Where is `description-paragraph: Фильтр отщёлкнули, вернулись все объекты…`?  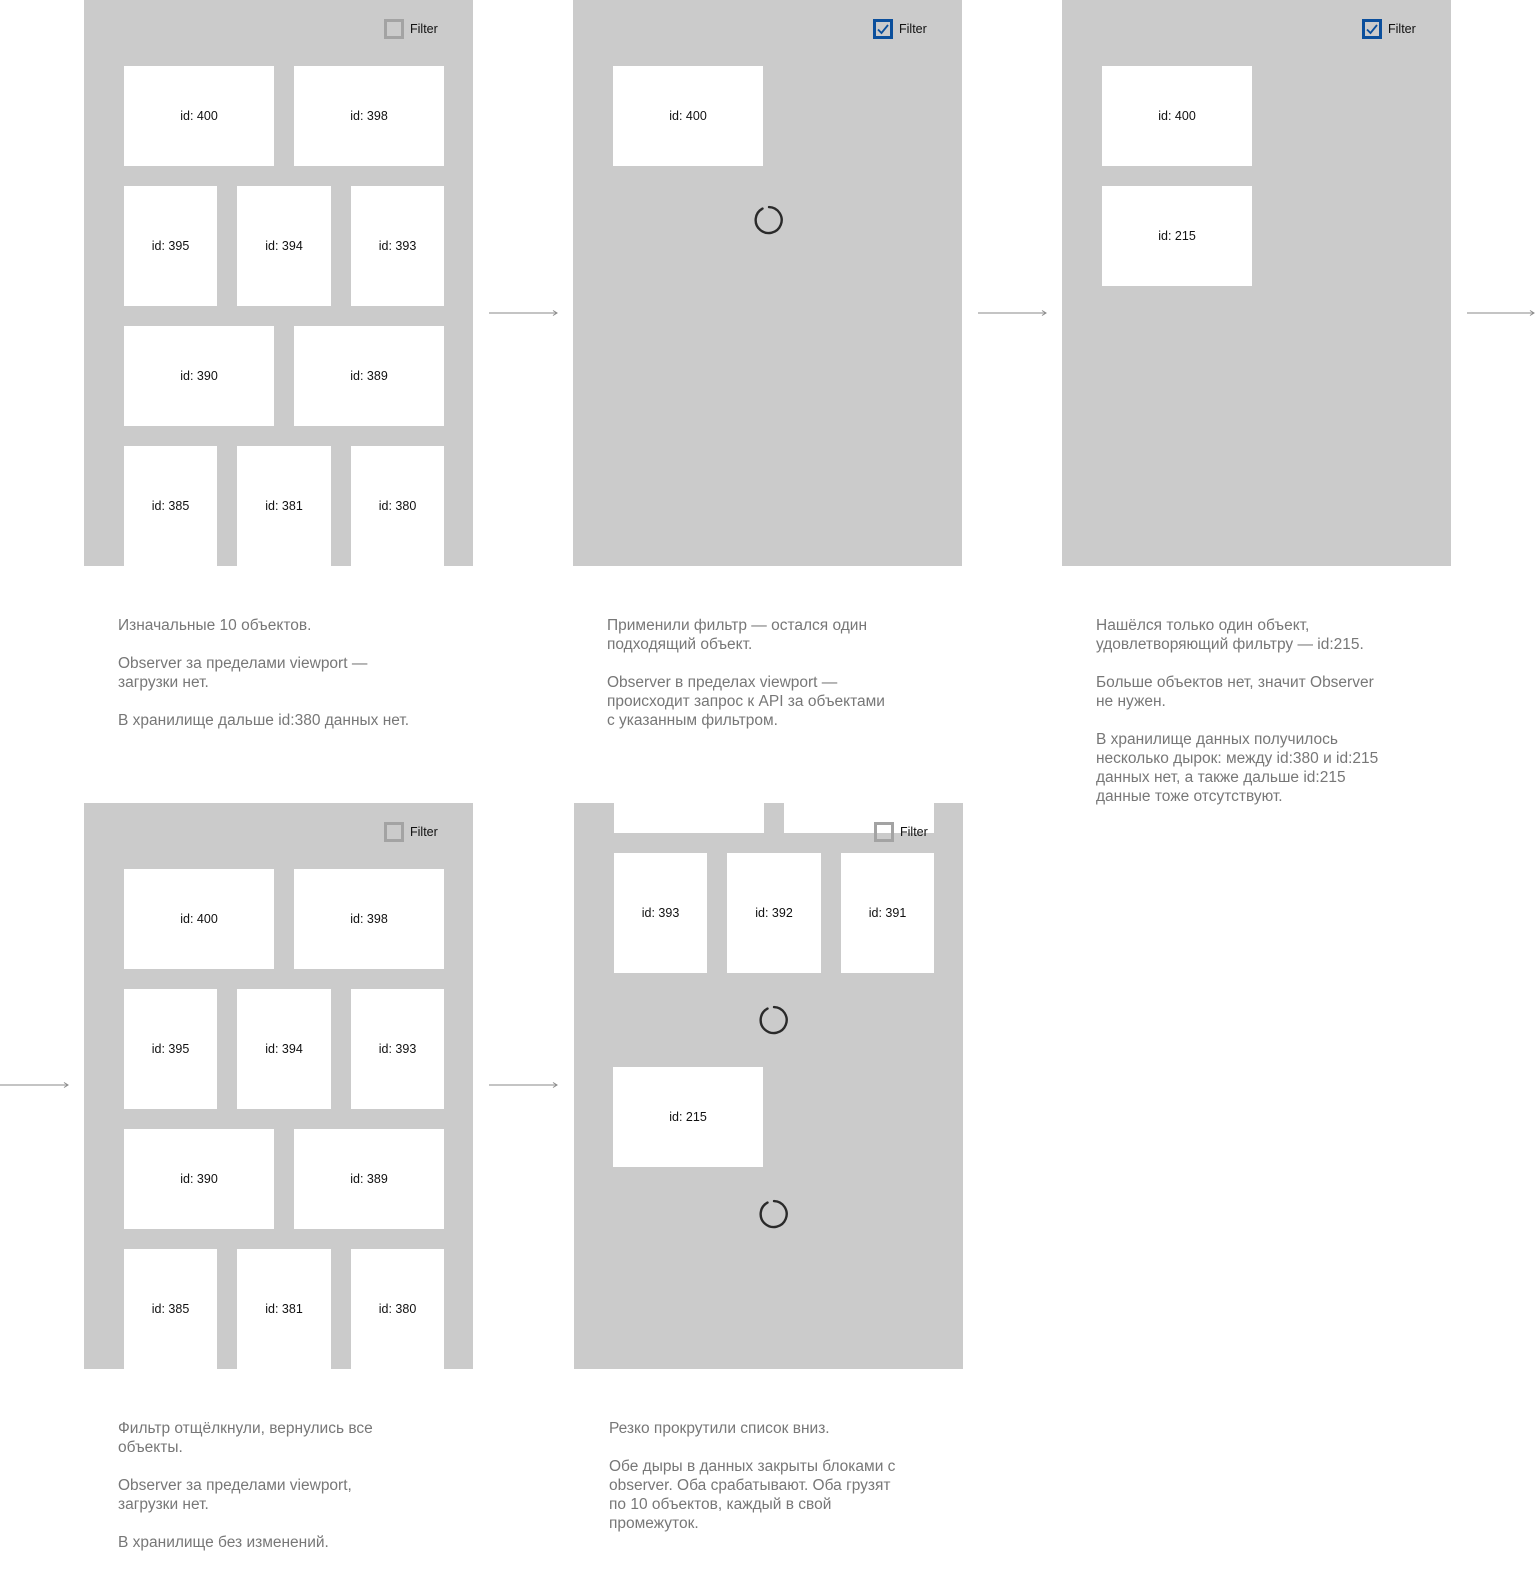 description-paragraph: Фильтр отщёлкнули, вернулись все объекты… is located at coordinates (245, 1438).